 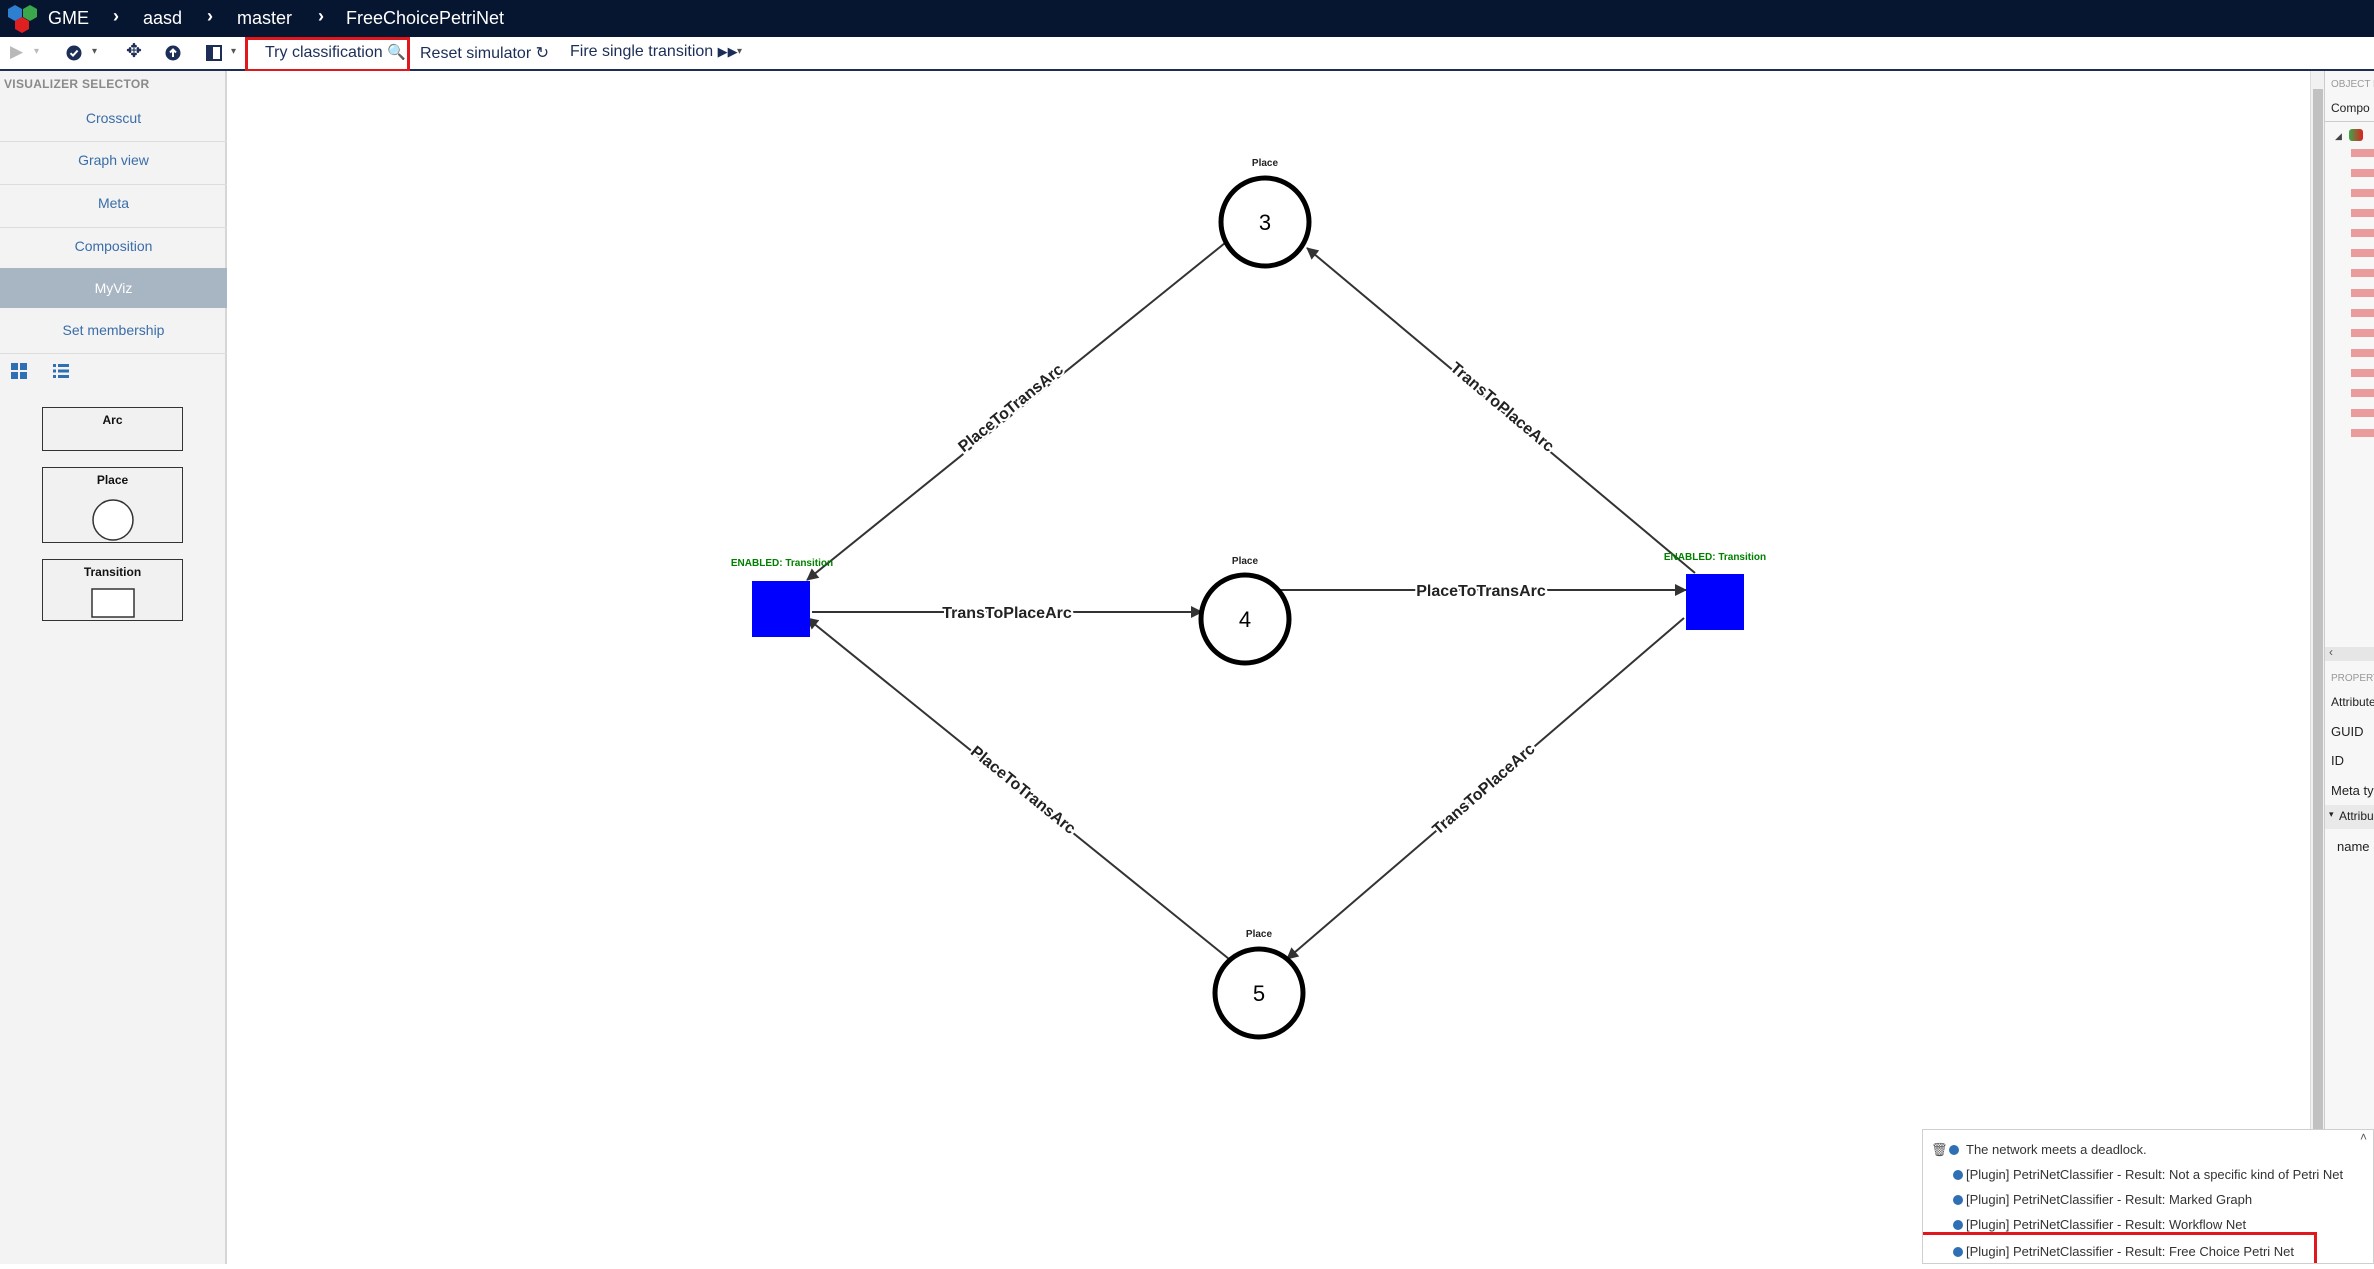 I want to click on check-circle-icon, so click(x=74, y=53).